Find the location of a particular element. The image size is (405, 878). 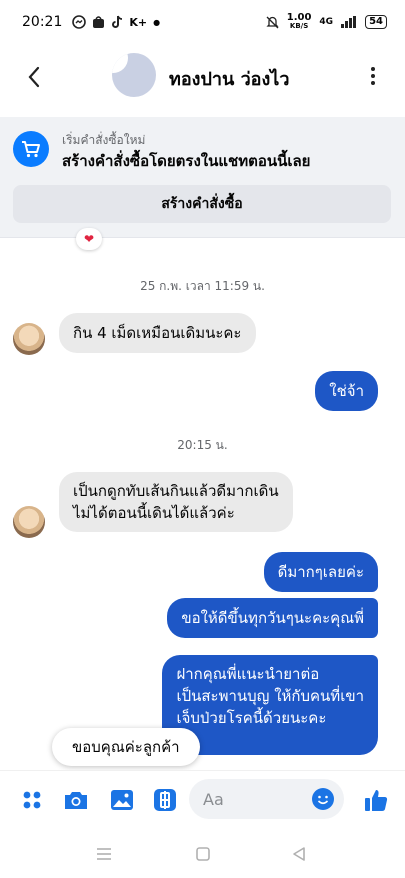

message-timestamp: 25 ก.พ. เวลา 11:59 น. is located at coordinates (202, 286).